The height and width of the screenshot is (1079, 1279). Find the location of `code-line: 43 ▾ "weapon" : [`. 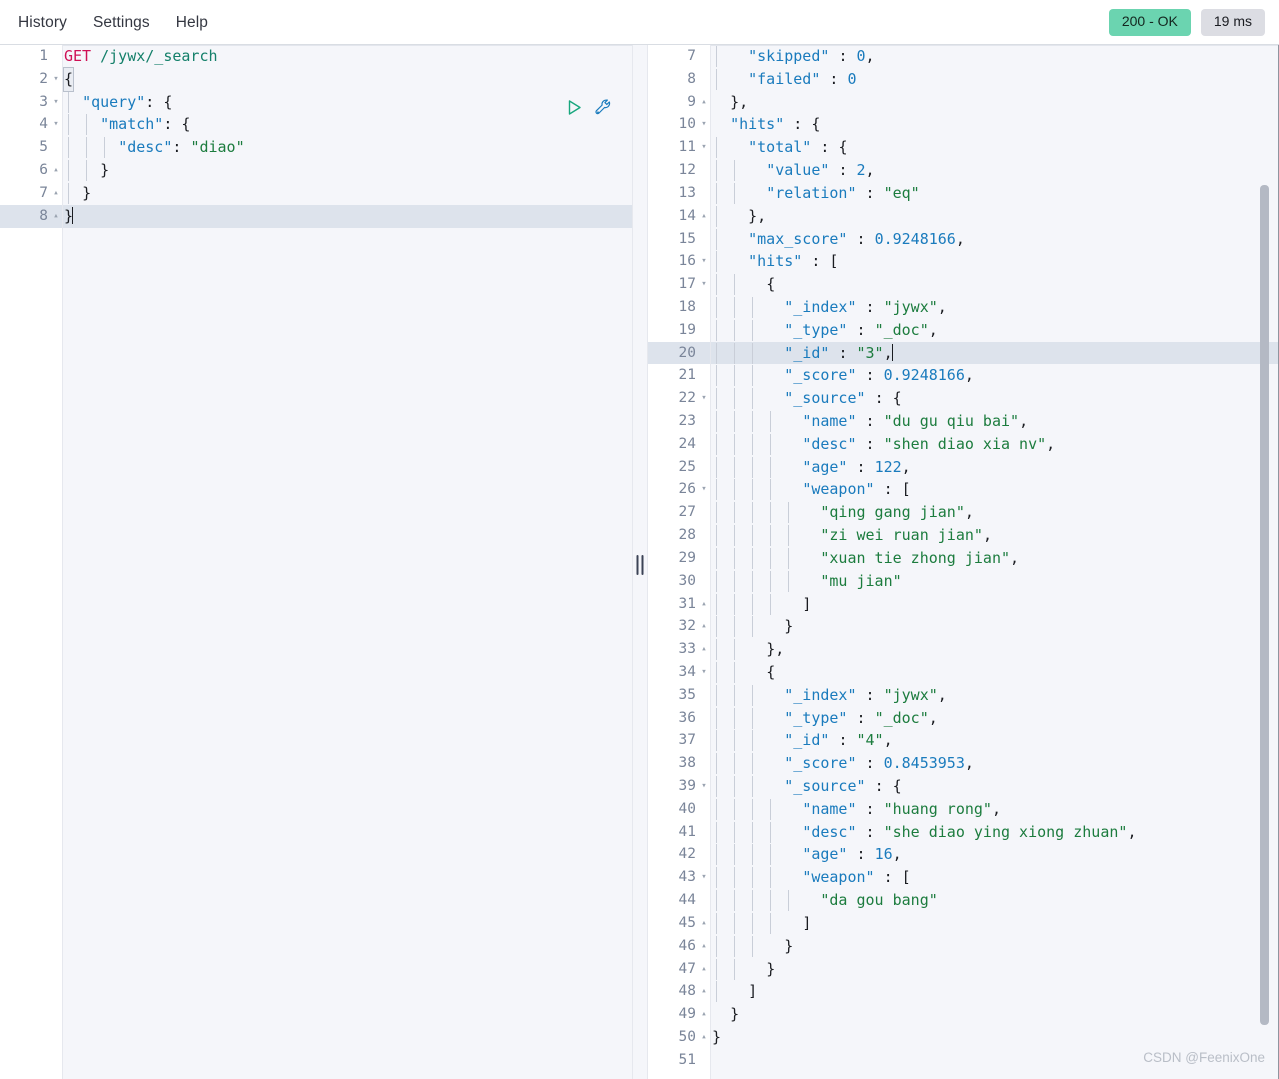

code-line: 43 ▾ "weapon" : [ is located at coordinates (963, 878).